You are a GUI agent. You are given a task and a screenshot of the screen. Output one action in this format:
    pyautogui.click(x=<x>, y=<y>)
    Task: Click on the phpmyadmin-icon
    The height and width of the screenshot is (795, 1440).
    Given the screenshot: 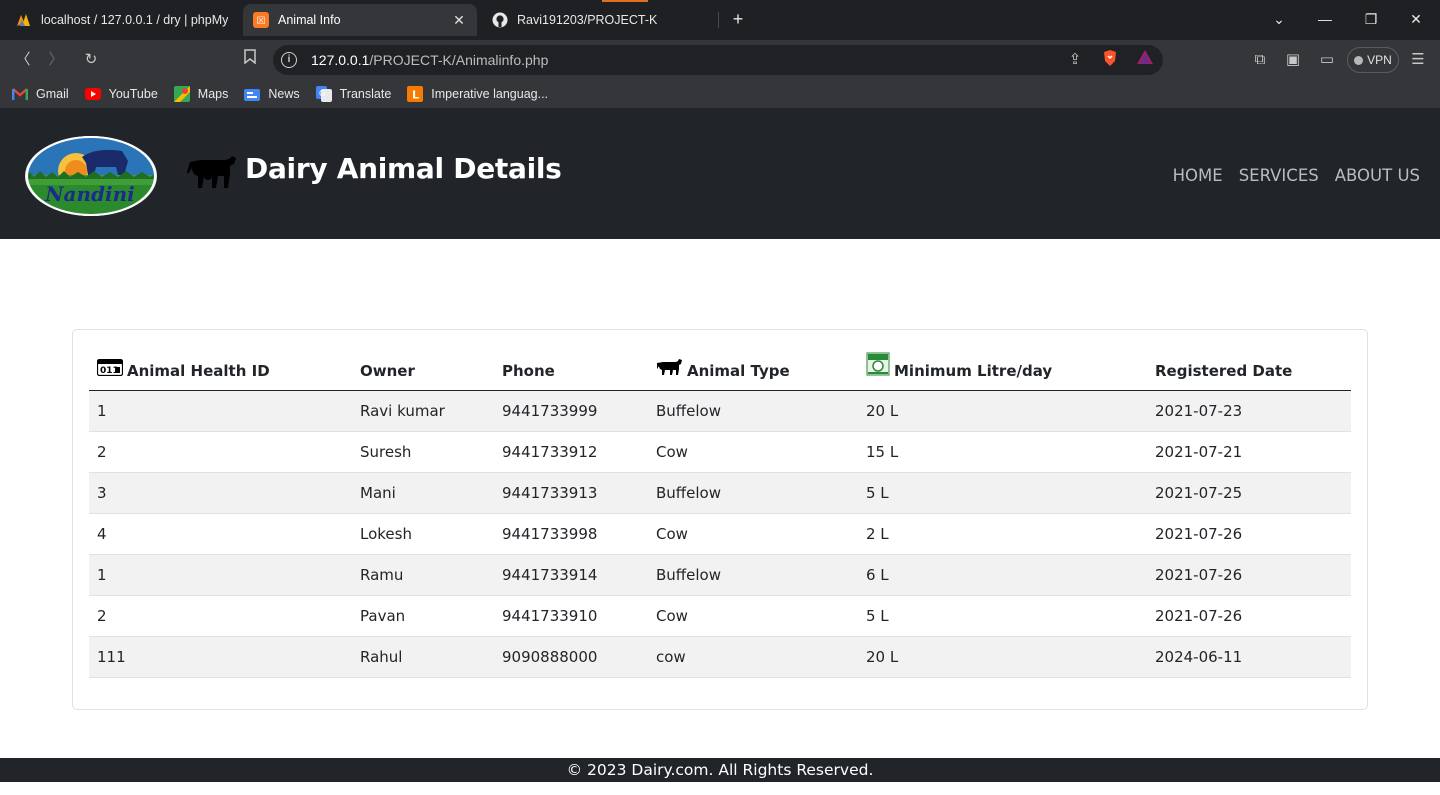 What is the action you would take?
    pyautogui.click(x=24, y=20)
    